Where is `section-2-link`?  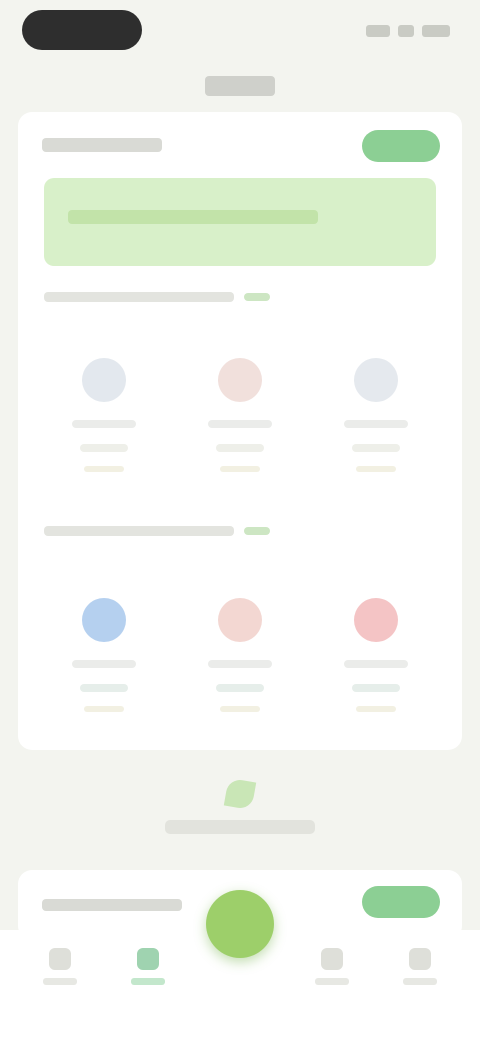
section-2-link is located at coordinates (256, 531).